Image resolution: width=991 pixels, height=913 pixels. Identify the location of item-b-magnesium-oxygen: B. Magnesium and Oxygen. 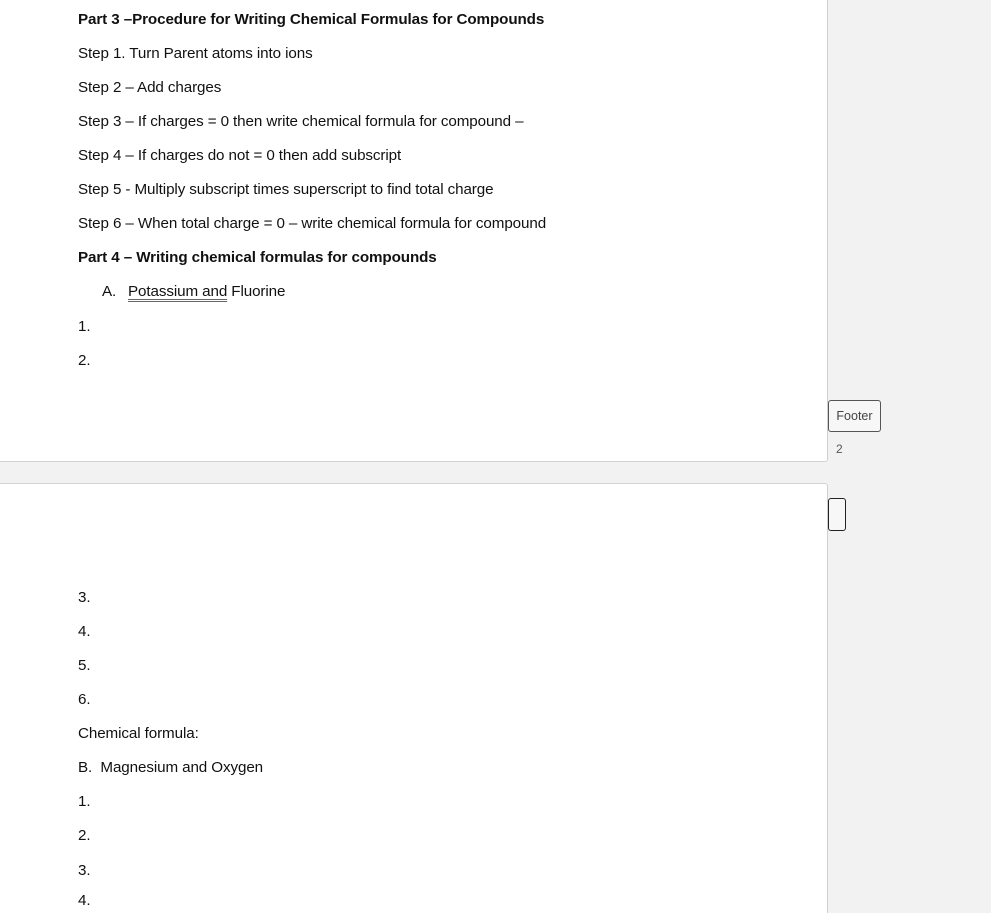
(171, 767).